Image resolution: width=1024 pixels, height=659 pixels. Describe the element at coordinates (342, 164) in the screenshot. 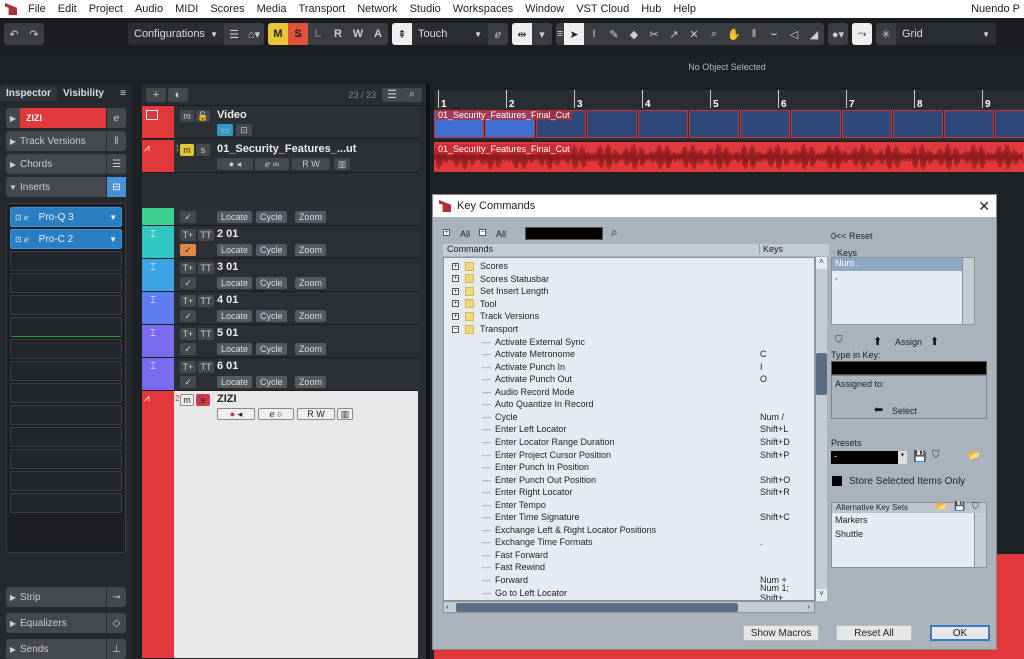

I see `lanes-icon: ▥` at that location.